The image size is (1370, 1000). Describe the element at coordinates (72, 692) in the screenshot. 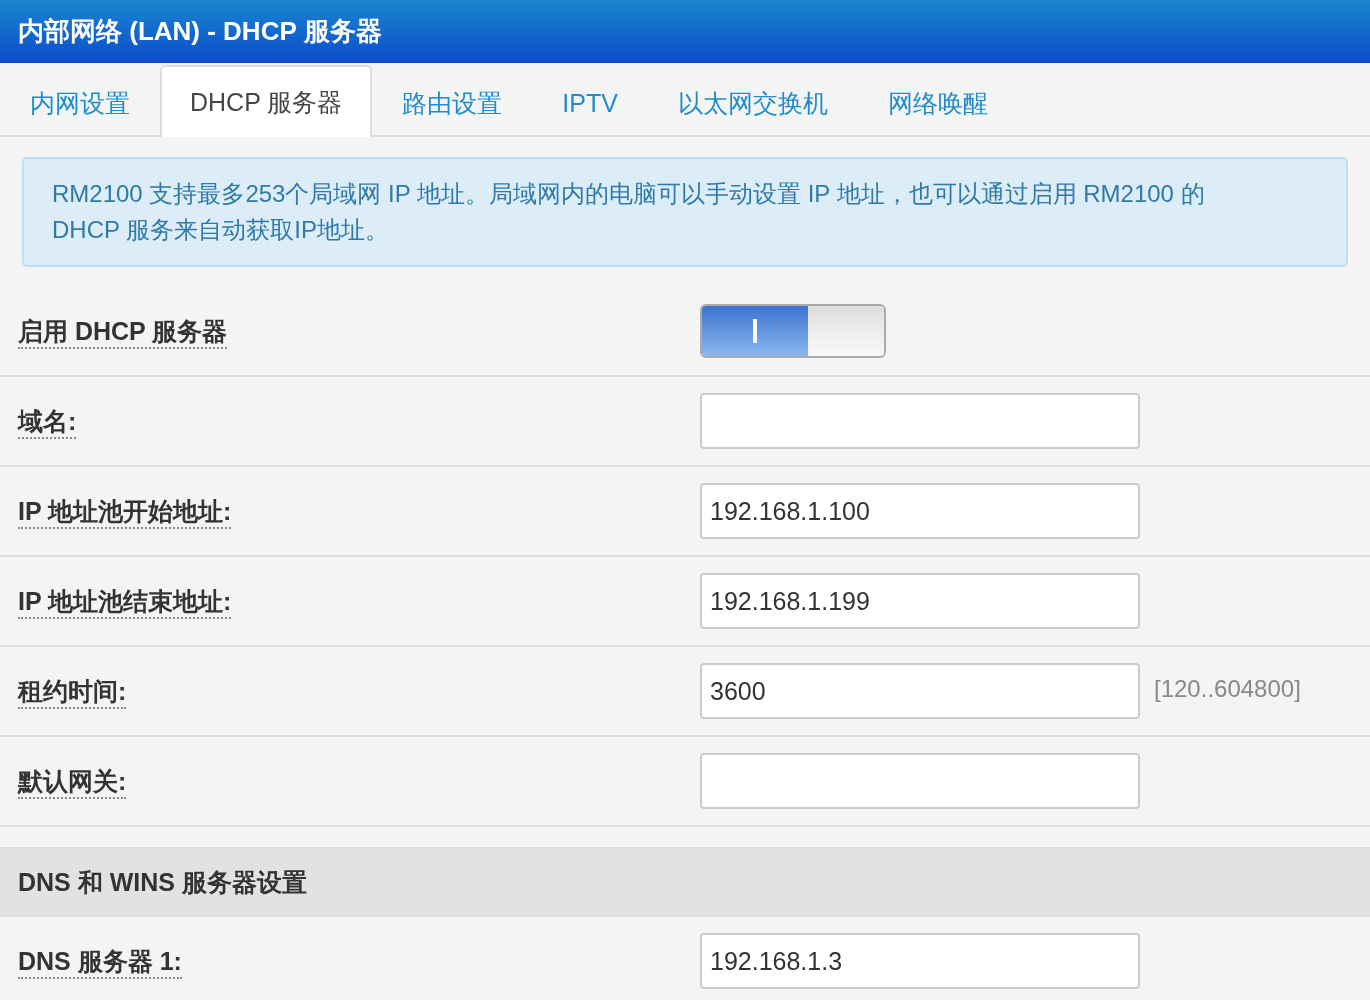

I see `field-label: 租约时间:` at that location.